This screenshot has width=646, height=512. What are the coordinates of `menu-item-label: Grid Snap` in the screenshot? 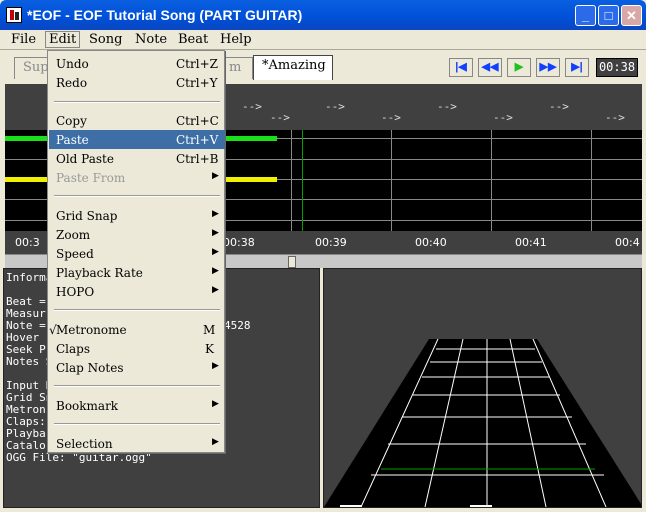 It's located at (87, 216).